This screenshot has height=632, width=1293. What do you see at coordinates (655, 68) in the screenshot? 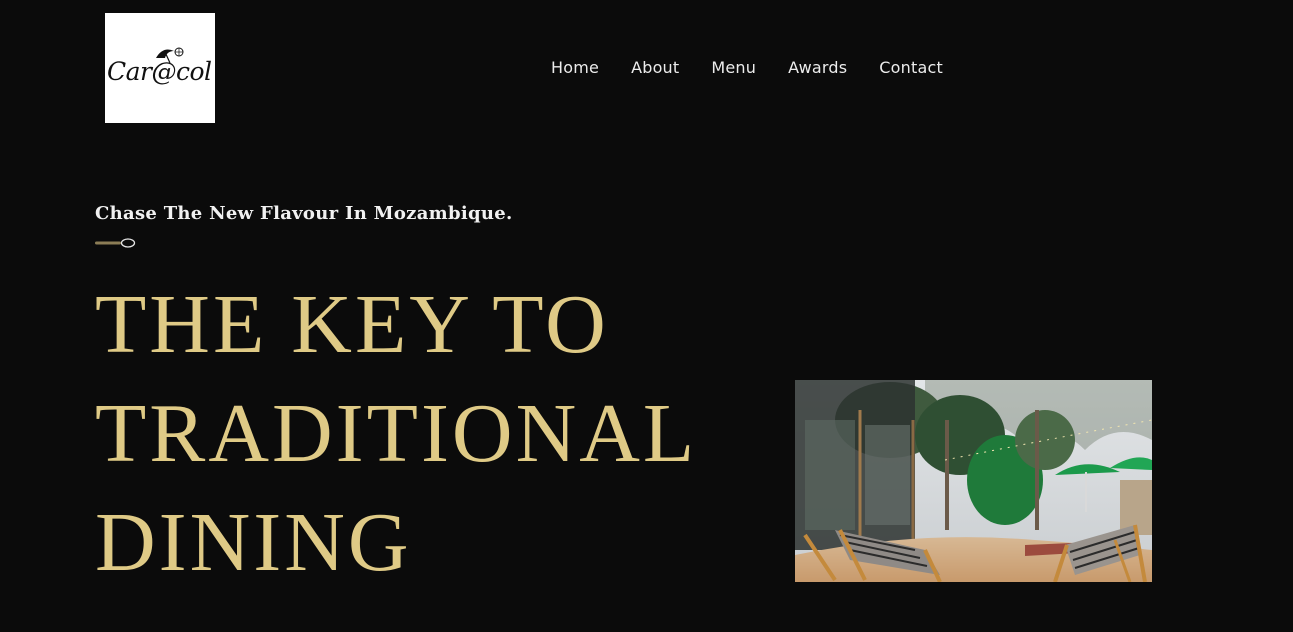
I see `nav-about: About` at bounding box center [655, 68].